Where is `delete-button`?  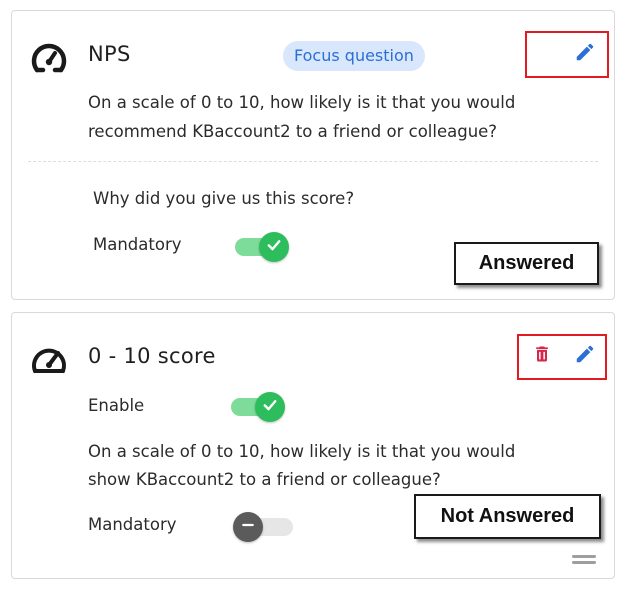
delete-button is located at coordinates (542, 356).